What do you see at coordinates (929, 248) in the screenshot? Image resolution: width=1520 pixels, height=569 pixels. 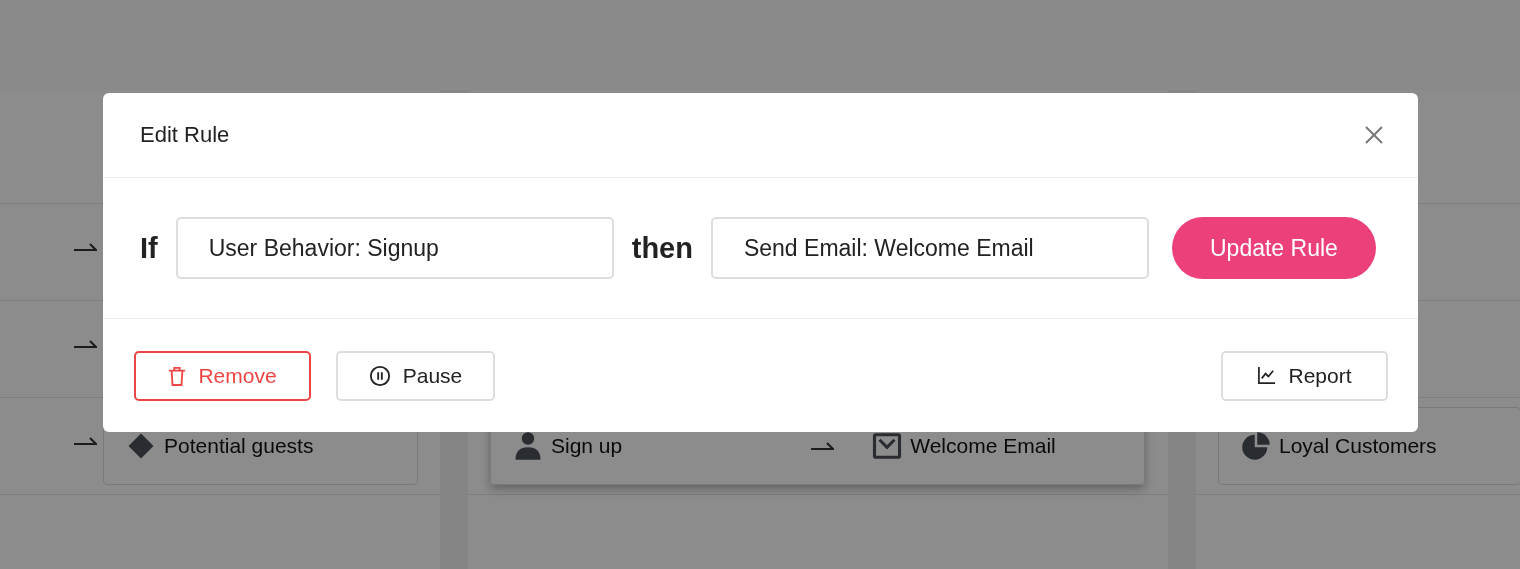 I see `action-field: Send Email: Welcome Email` at bounding box center [929, 248].